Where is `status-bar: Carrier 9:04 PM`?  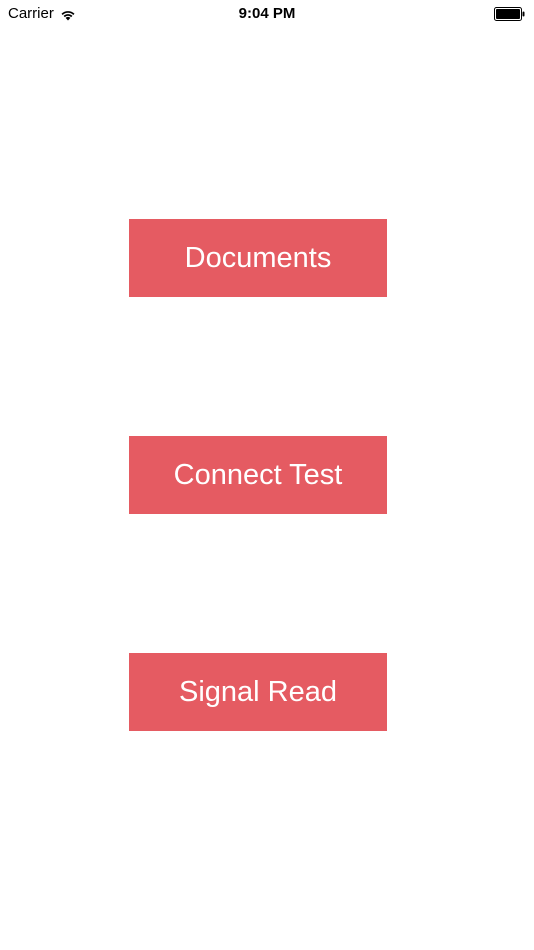
status-bar: Carrier 9:04 PM is located at coordinates (267, 14).